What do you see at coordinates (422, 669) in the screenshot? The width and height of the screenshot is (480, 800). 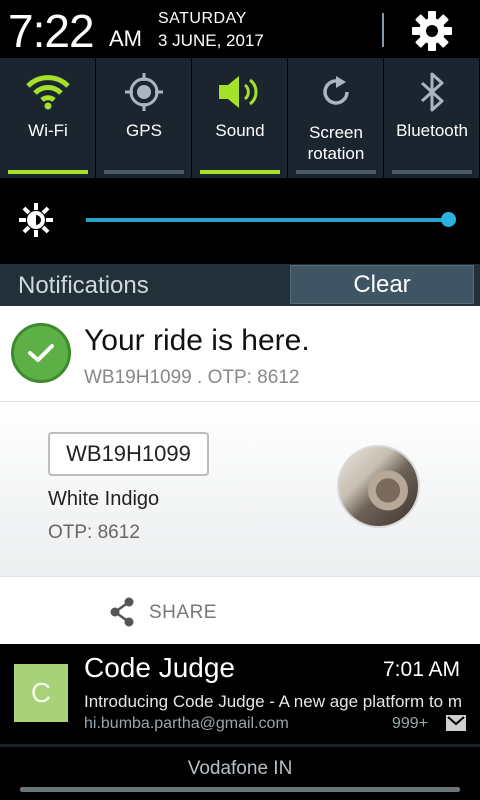 I see `code-judge-time: 7:01 AM` at bounding box center [422, 669].